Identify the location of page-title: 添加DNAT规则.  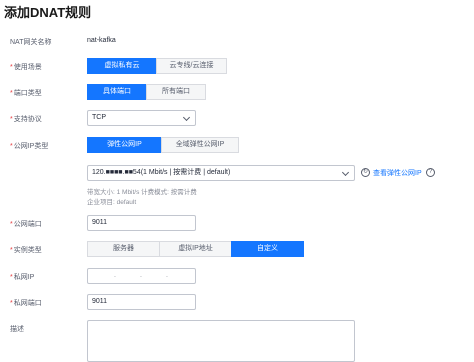
(48, 12).